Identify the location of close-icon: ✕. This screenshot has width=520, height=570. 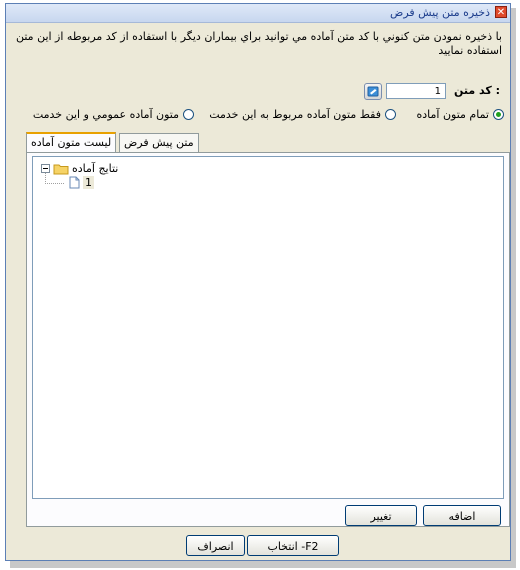
(501, 12).